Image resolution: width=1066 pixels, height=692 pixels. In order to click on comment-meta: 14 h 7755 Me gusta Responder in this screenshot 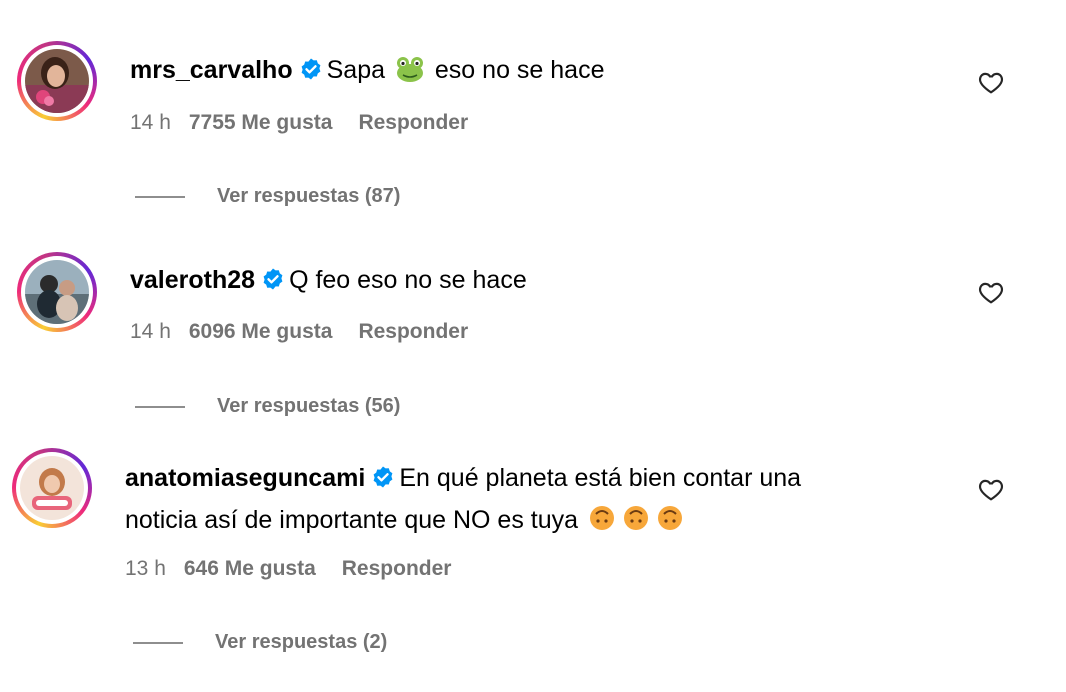, I will do `click(299, 123)`.